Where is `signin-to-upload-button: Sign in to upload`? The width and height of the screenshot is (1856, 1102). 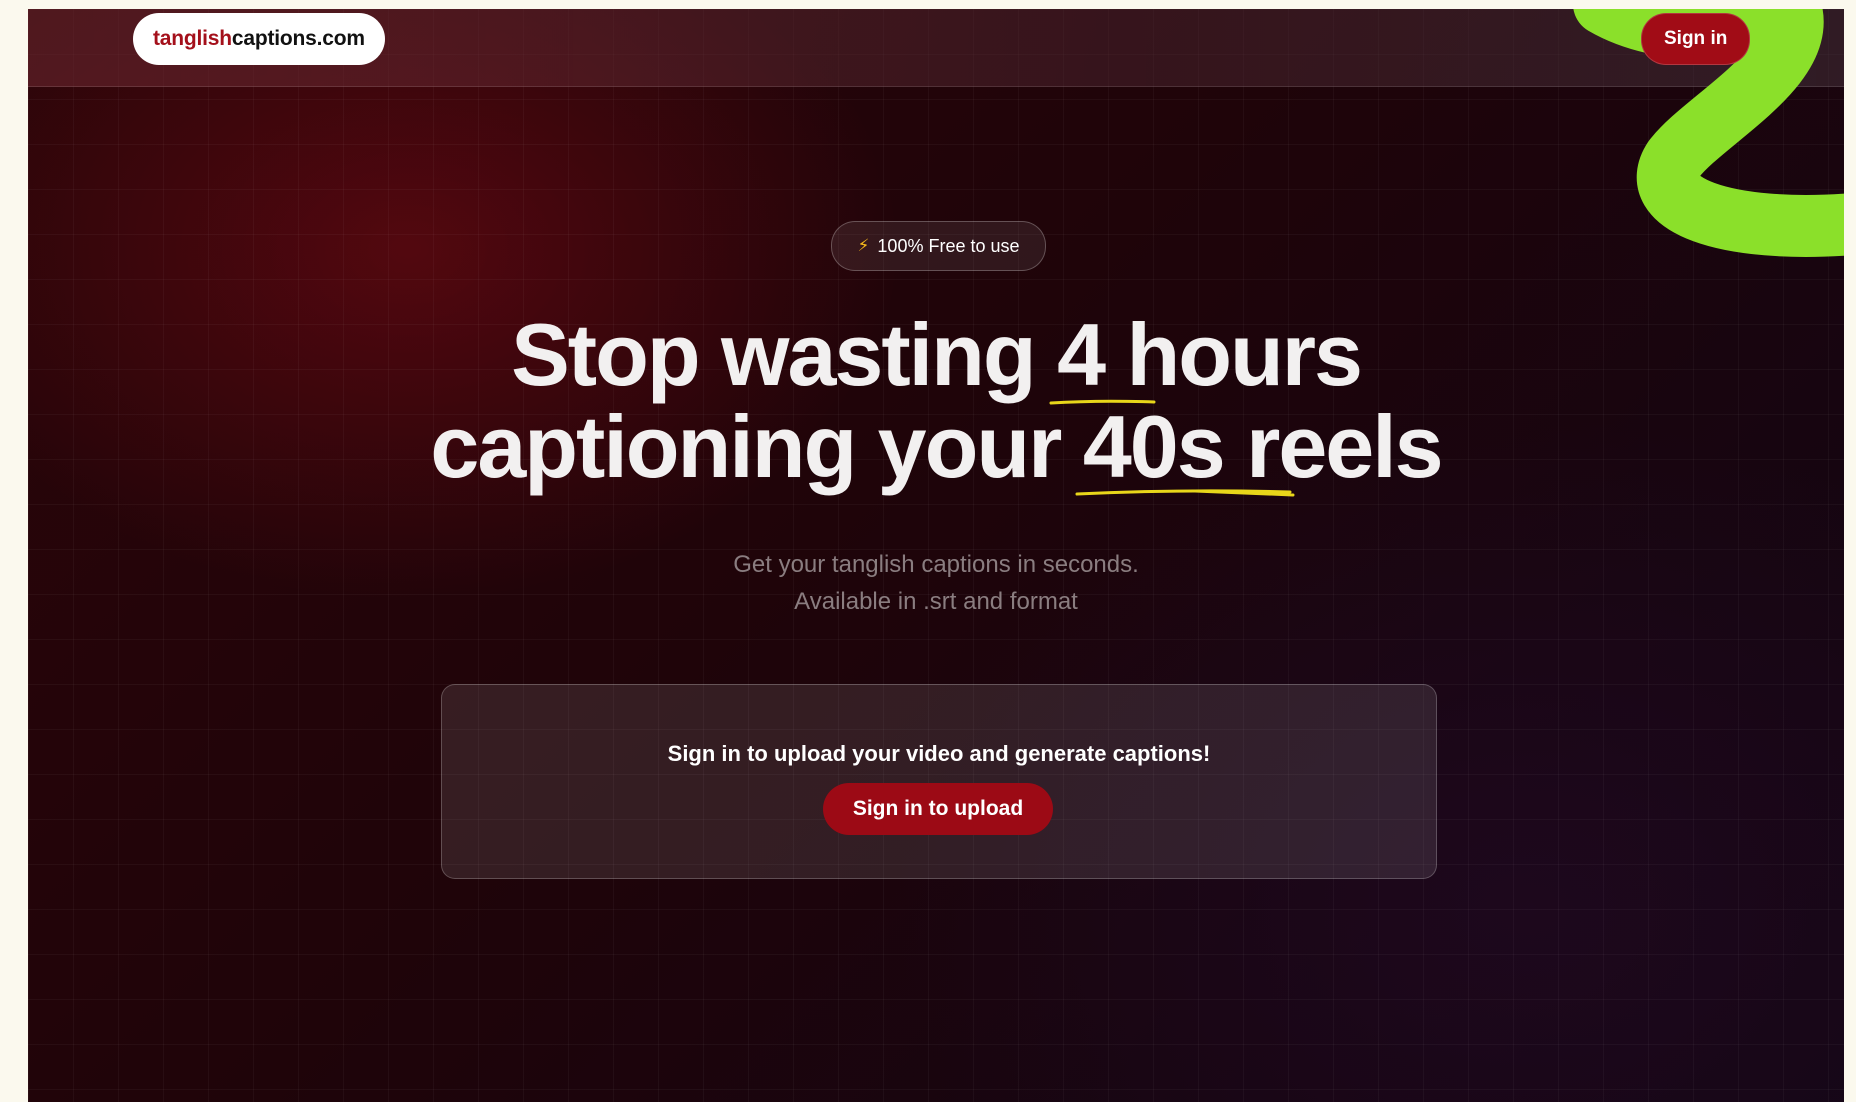
signin-to-upload-button: Sign in to upload is located at coordinates (938, 809).